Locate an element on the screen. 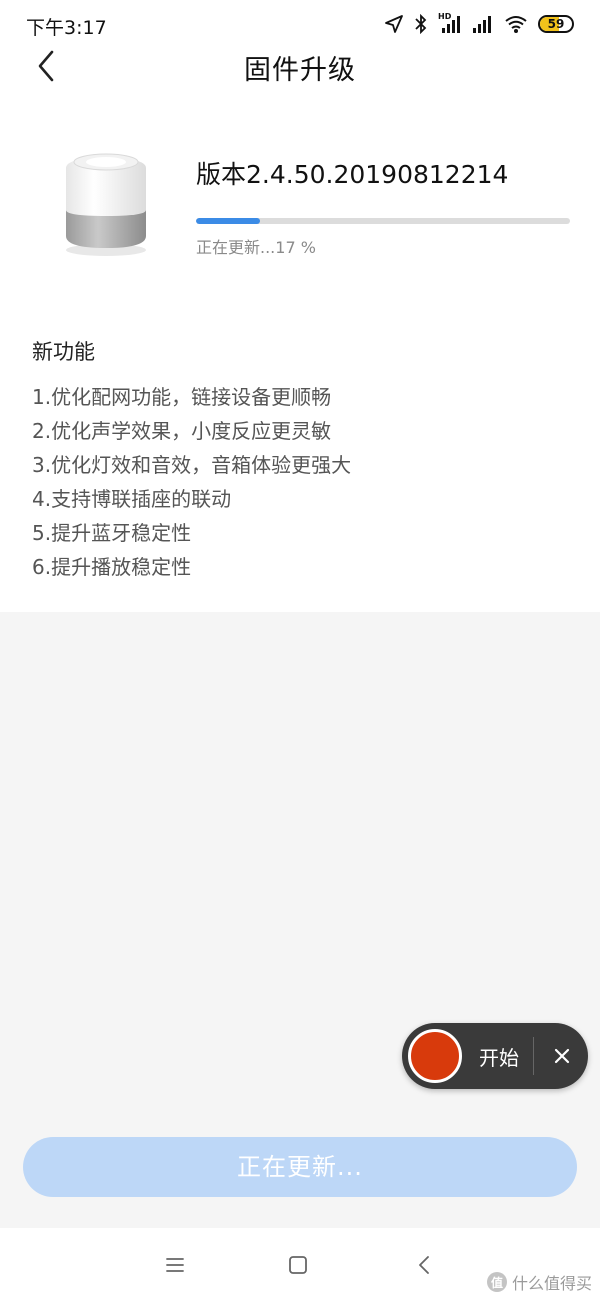  feature-item: 2.优化声学效果，小度反应更灵敏 is located at coordinates (182, 431).